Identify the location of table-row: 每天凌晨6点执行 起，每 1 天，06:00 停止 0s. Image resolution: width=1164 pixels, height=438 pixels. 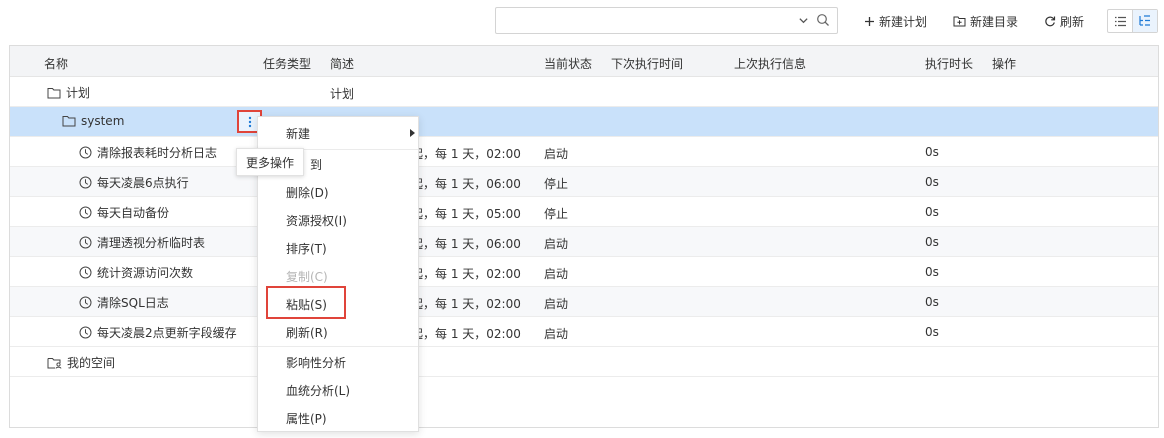
(584, 182).